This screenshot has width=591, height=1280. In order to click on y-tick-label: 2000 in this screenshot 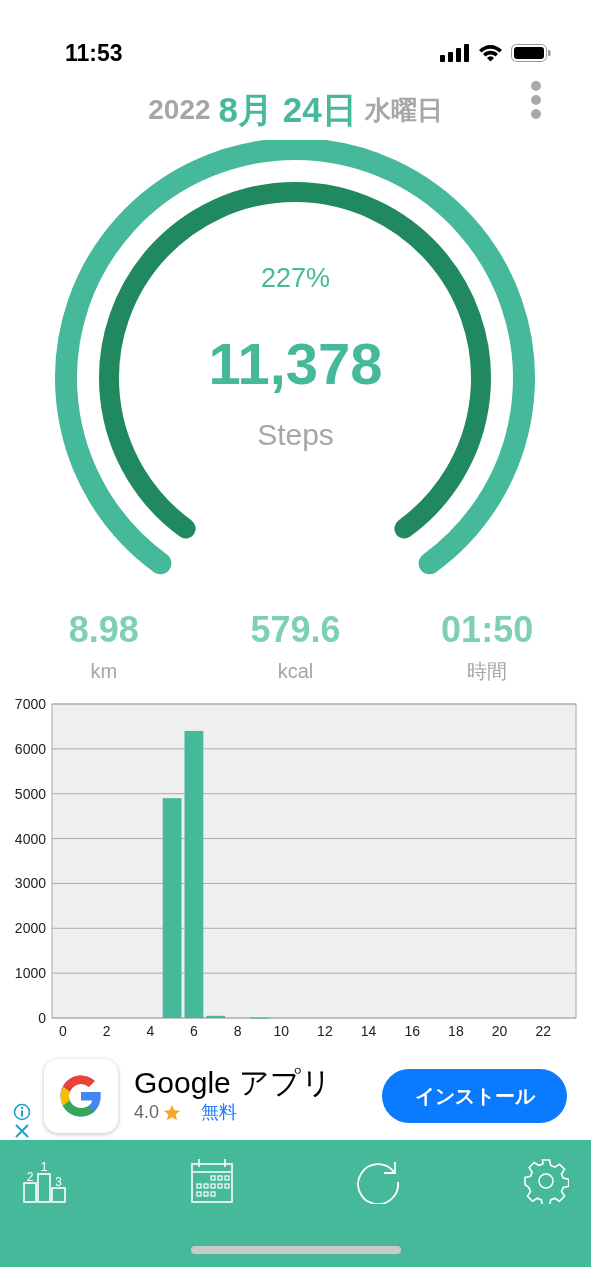, I will do `click(30, 928)`.